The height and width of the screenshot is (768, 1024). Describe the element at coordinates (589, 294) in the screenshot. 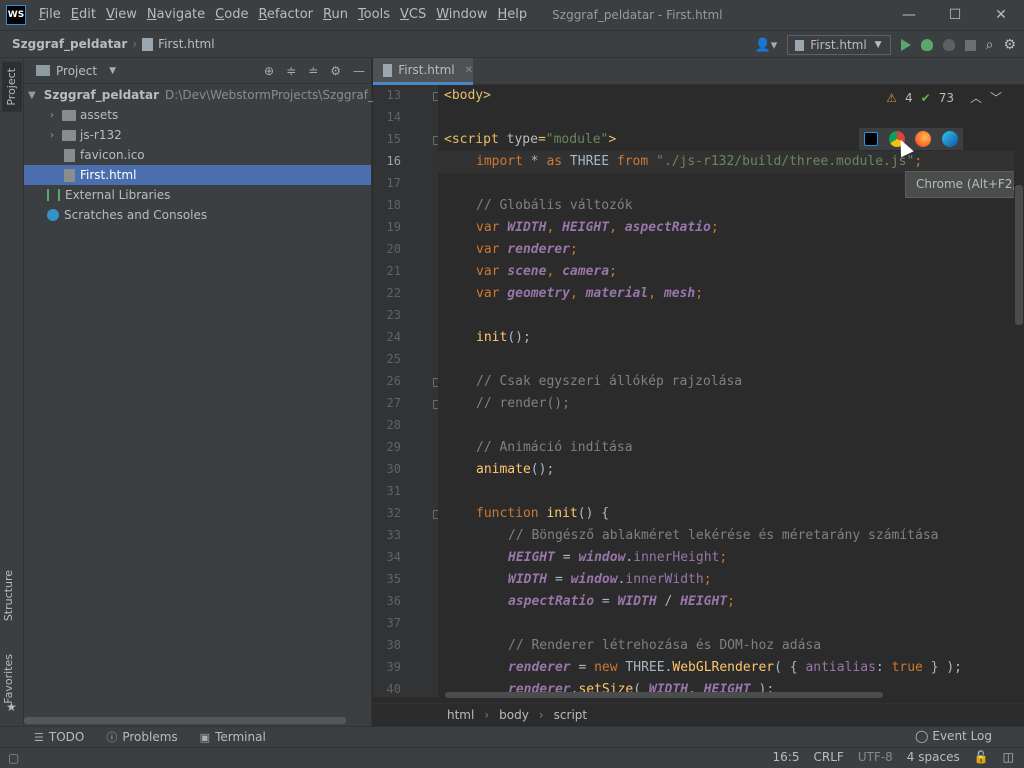

I see `code-line-22: var geometry, material, mesh;` at that location.